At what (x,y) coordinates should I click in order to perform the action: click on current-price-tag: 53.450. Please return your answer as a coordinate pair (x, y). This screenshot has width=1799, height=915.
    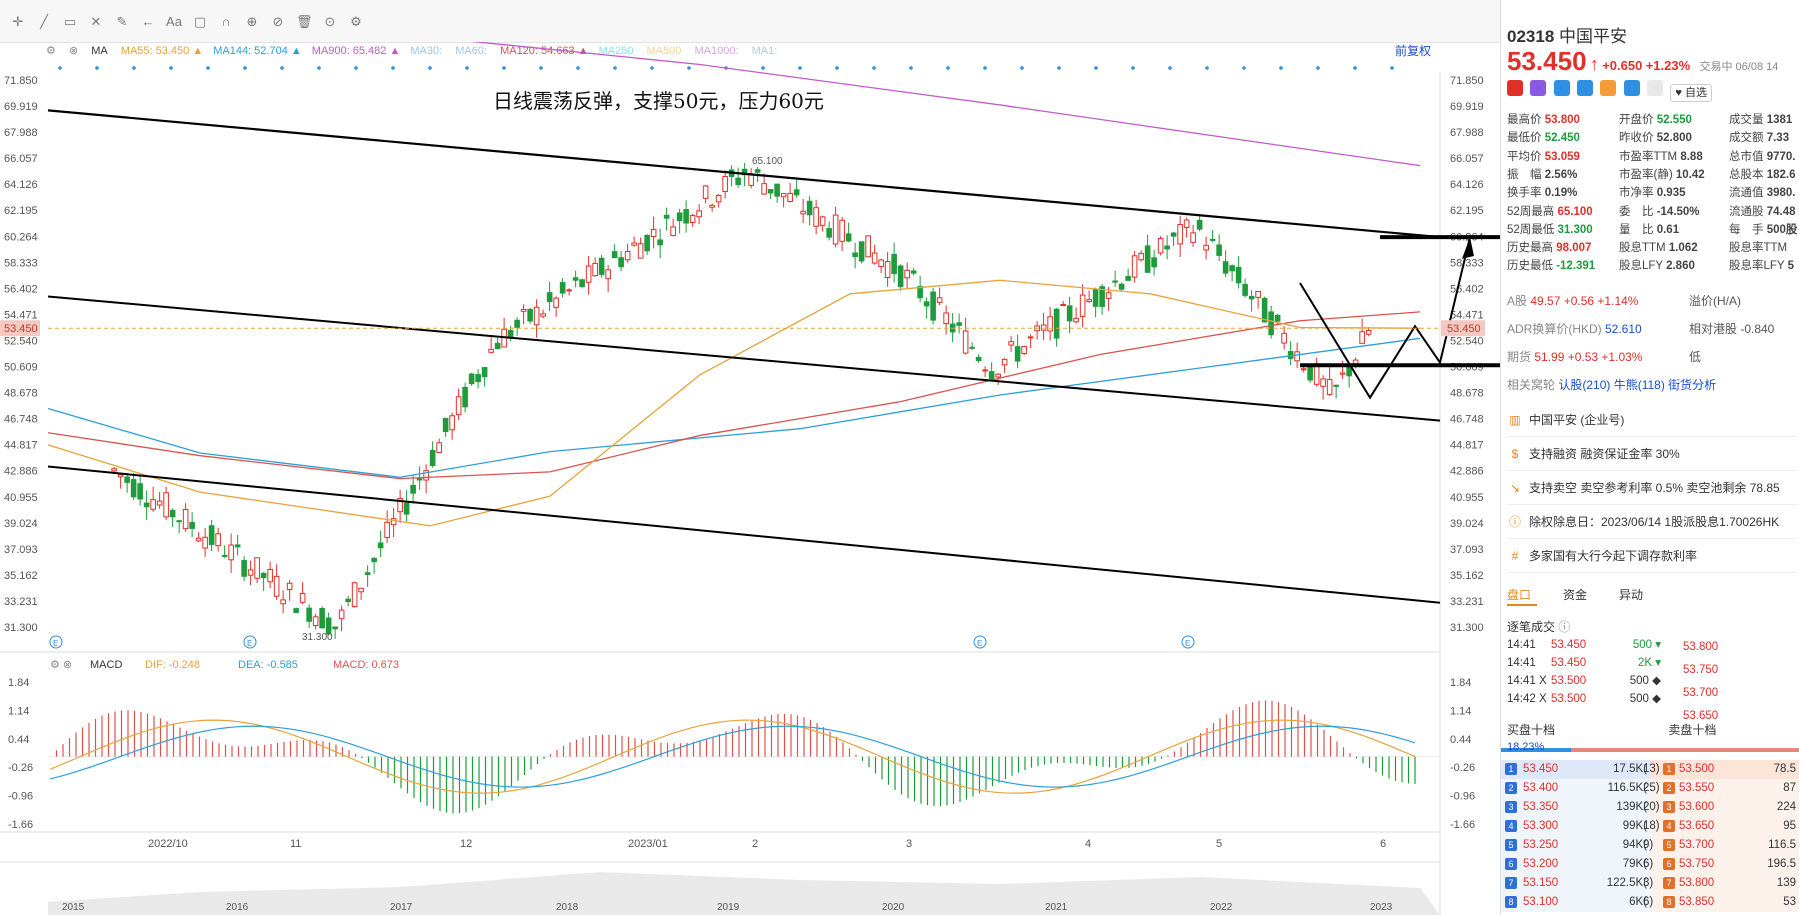
    Looking at the image, I should click on (1464, 329).